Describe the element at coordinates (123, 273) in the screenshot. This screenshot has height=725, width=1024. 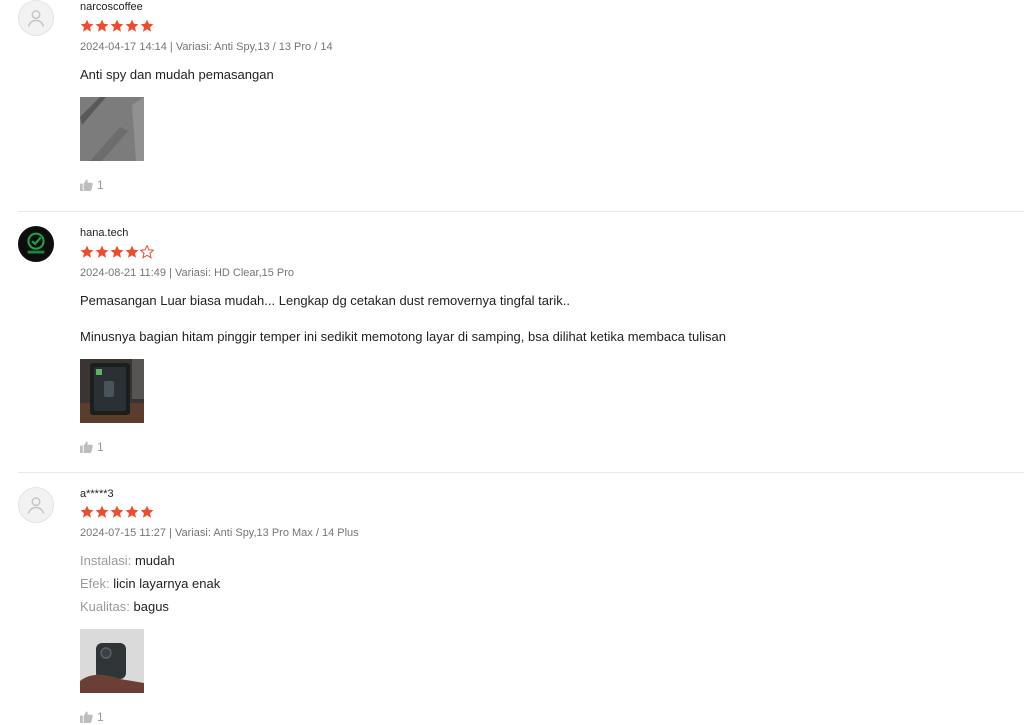
I see `review-date: 2024-08-21 11:49` at that location.